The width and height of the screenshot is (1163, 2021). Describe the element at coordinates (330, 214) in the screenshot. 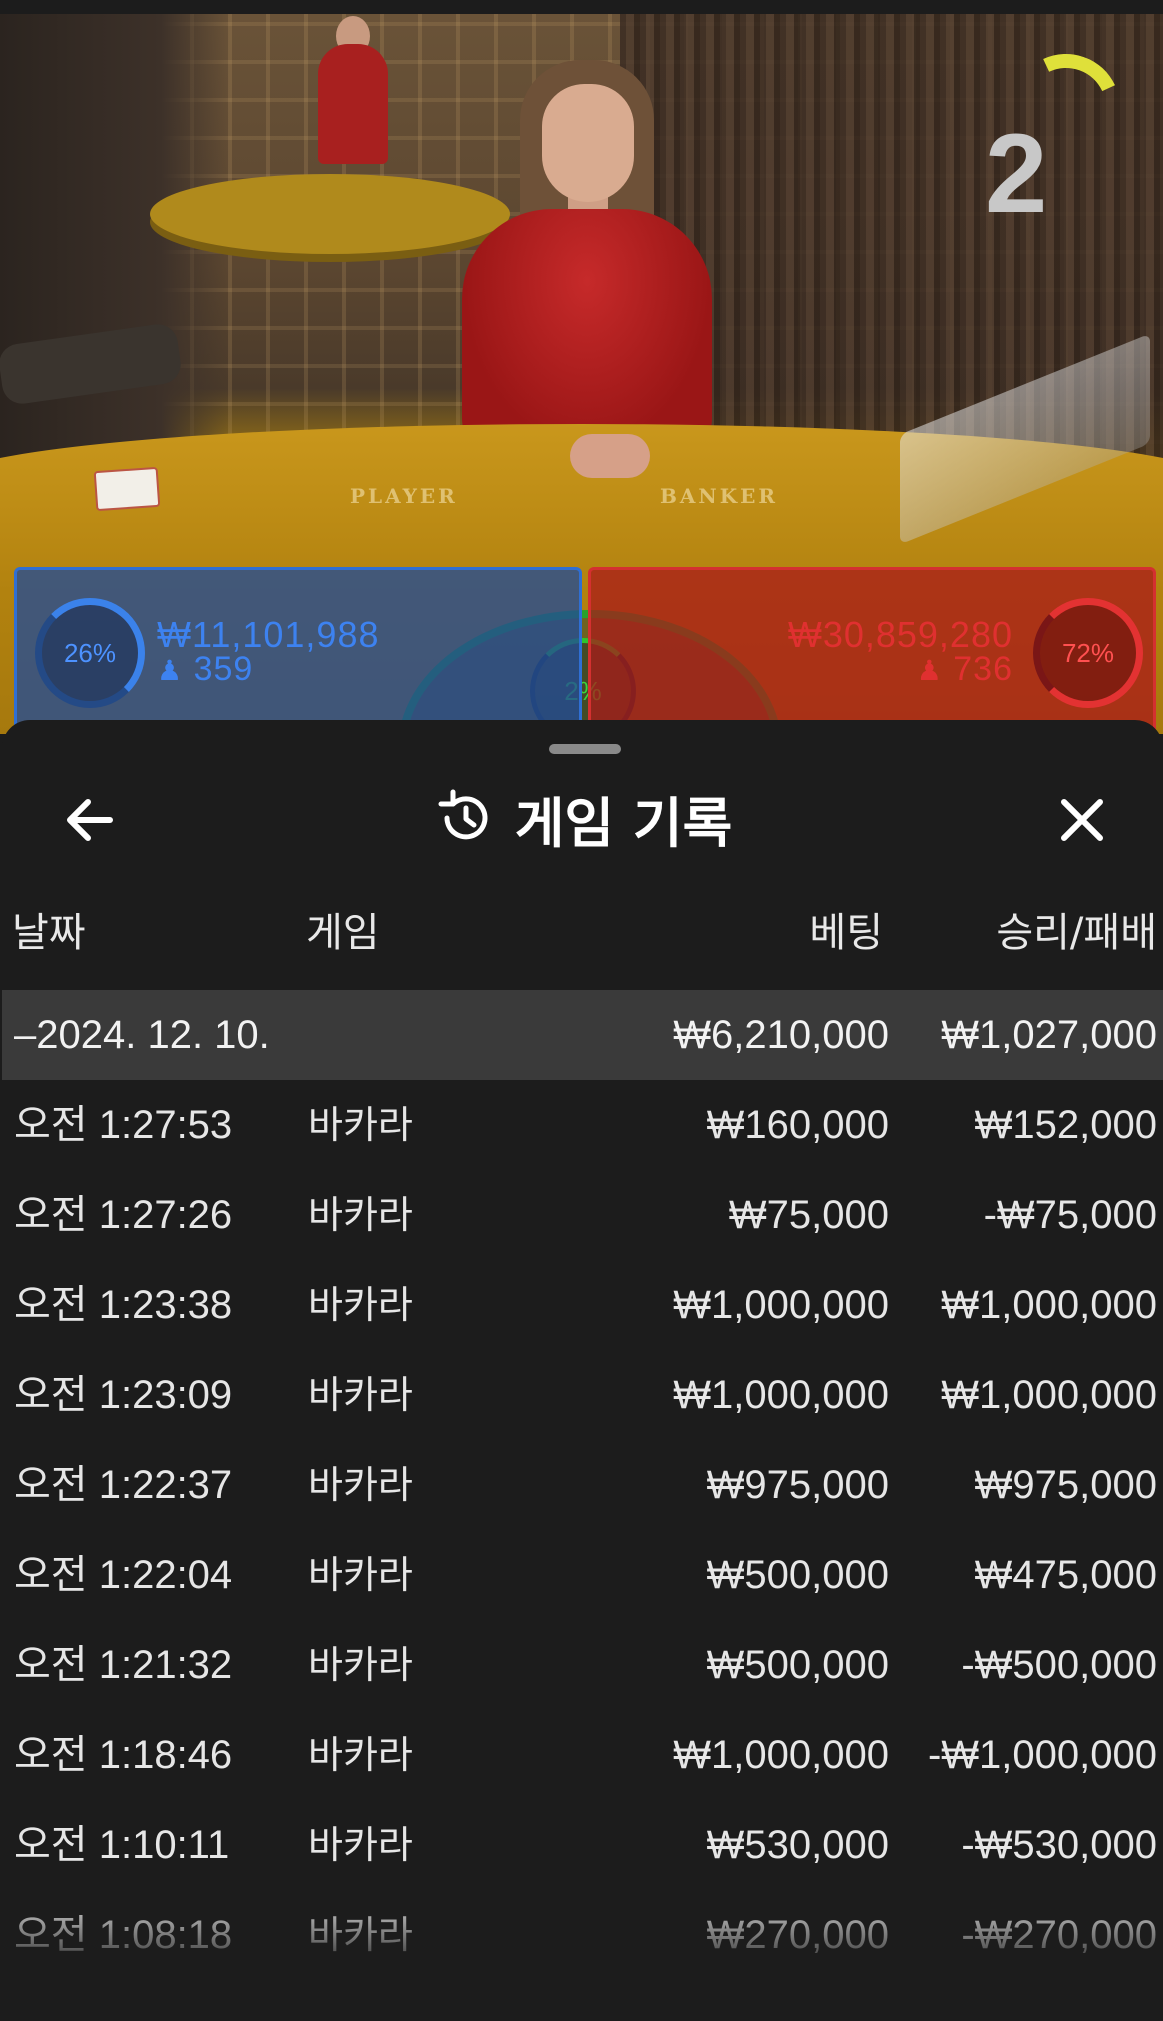

I see `background-table` at that location.